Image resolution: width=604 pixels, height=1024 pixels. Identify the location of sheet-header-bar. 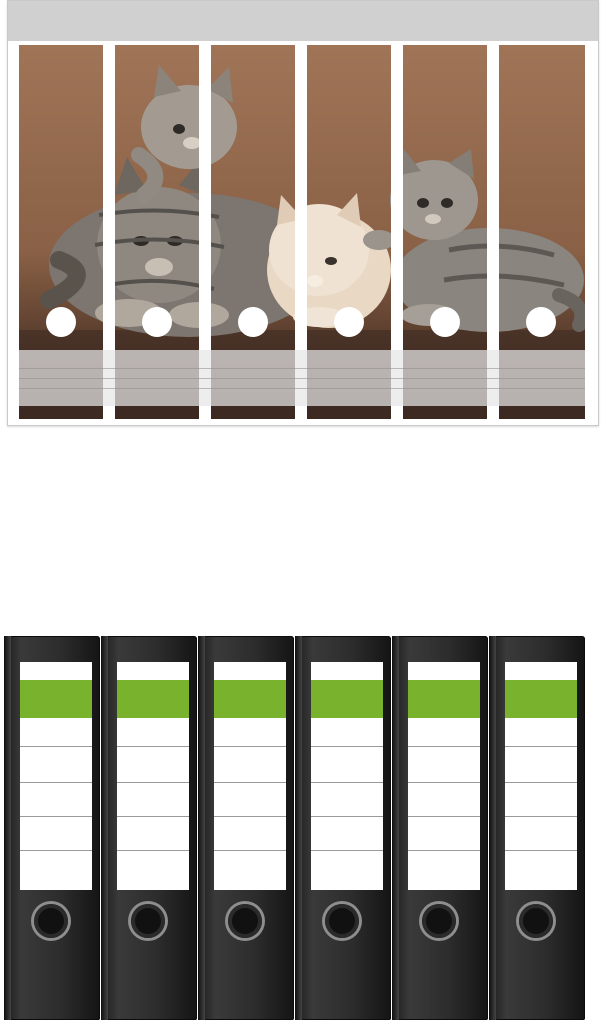
(303, 21).